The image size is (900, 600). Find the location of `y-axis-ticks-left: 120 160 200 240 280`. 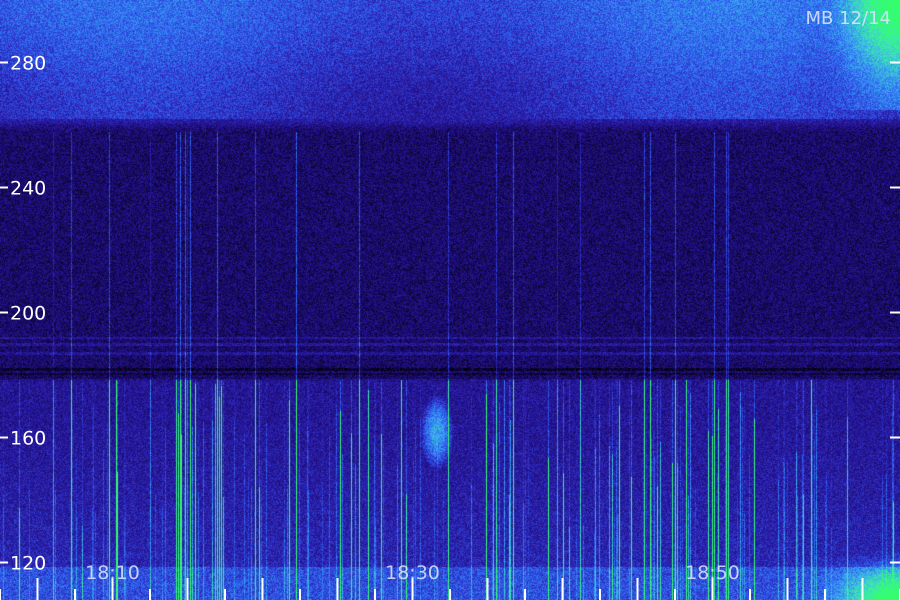

y-axis-ticks-left: 120 160 200 240 280 is located at coordinates (23, 314).